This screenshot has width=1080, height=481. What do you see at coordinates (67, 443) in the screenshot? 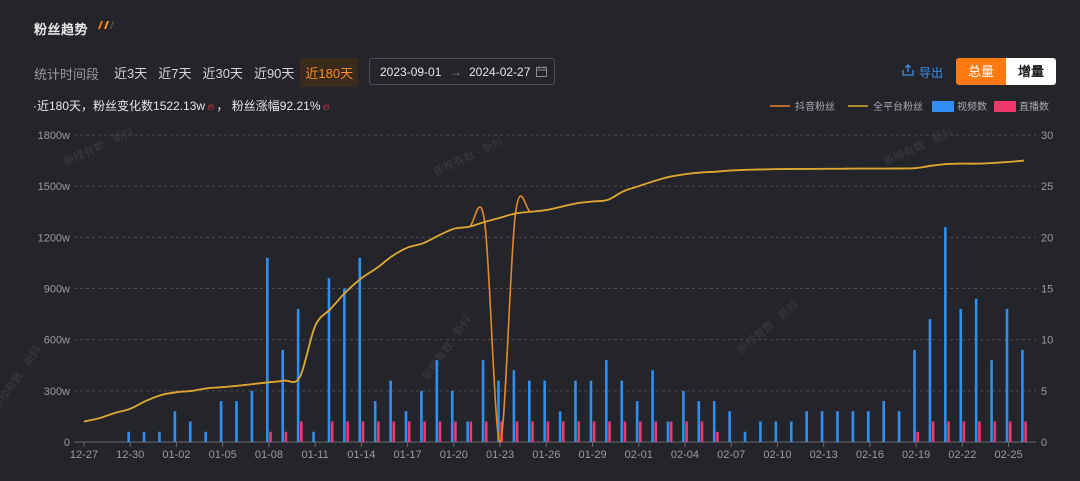
I see `y-left-tick-label: 0` at bounding box center [67, 443].